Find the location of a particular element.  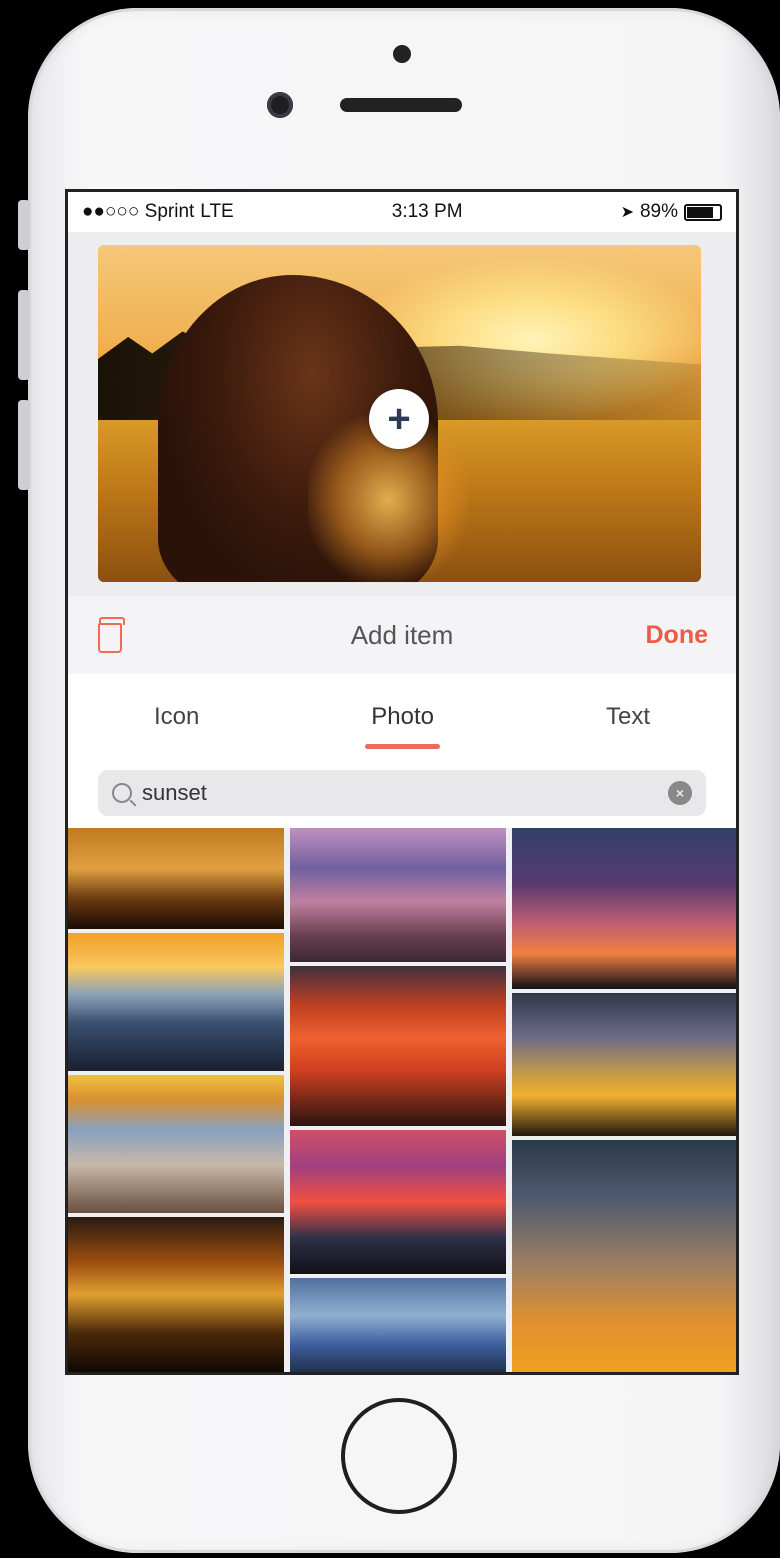

network-label: LTE is located at coordinates (217, 211).